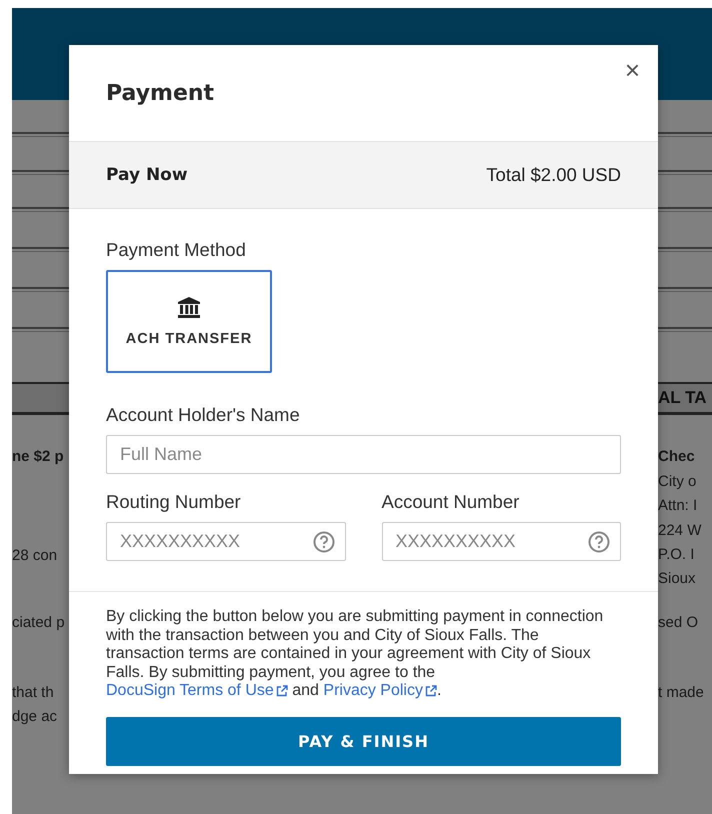 The image size is (712, 814). I want to click on document-text: dge ac, so click(35, 717).